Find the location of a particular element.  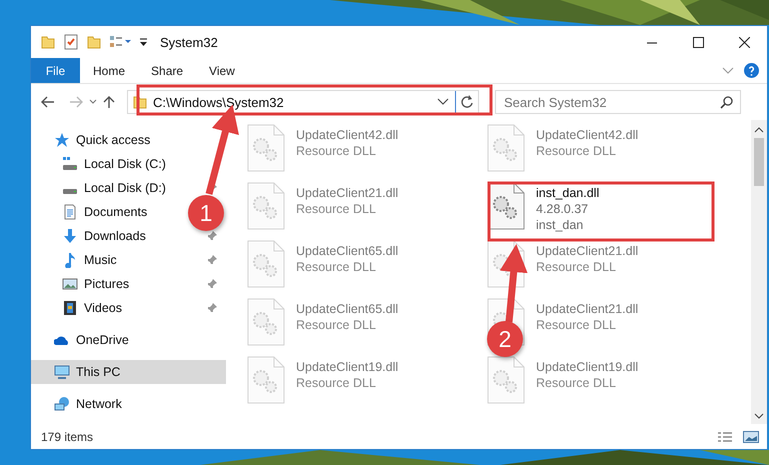

nav-label: Downloads is located at coordinates (115, 236).